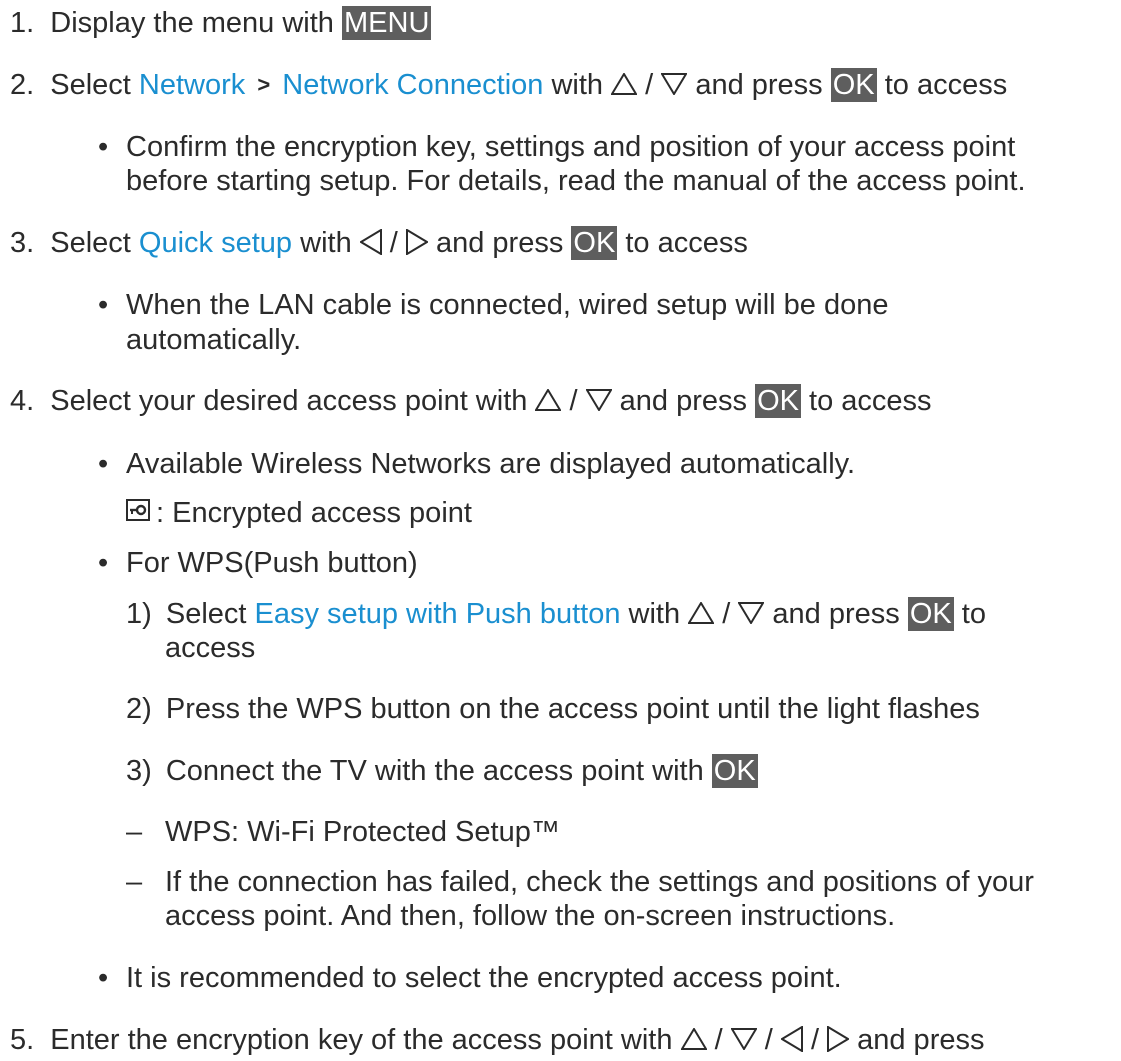 The image size is (1121, 1061). Describe the element at coordinates (192, 85) in the screenshot. I see `network-link: Network` at that location.